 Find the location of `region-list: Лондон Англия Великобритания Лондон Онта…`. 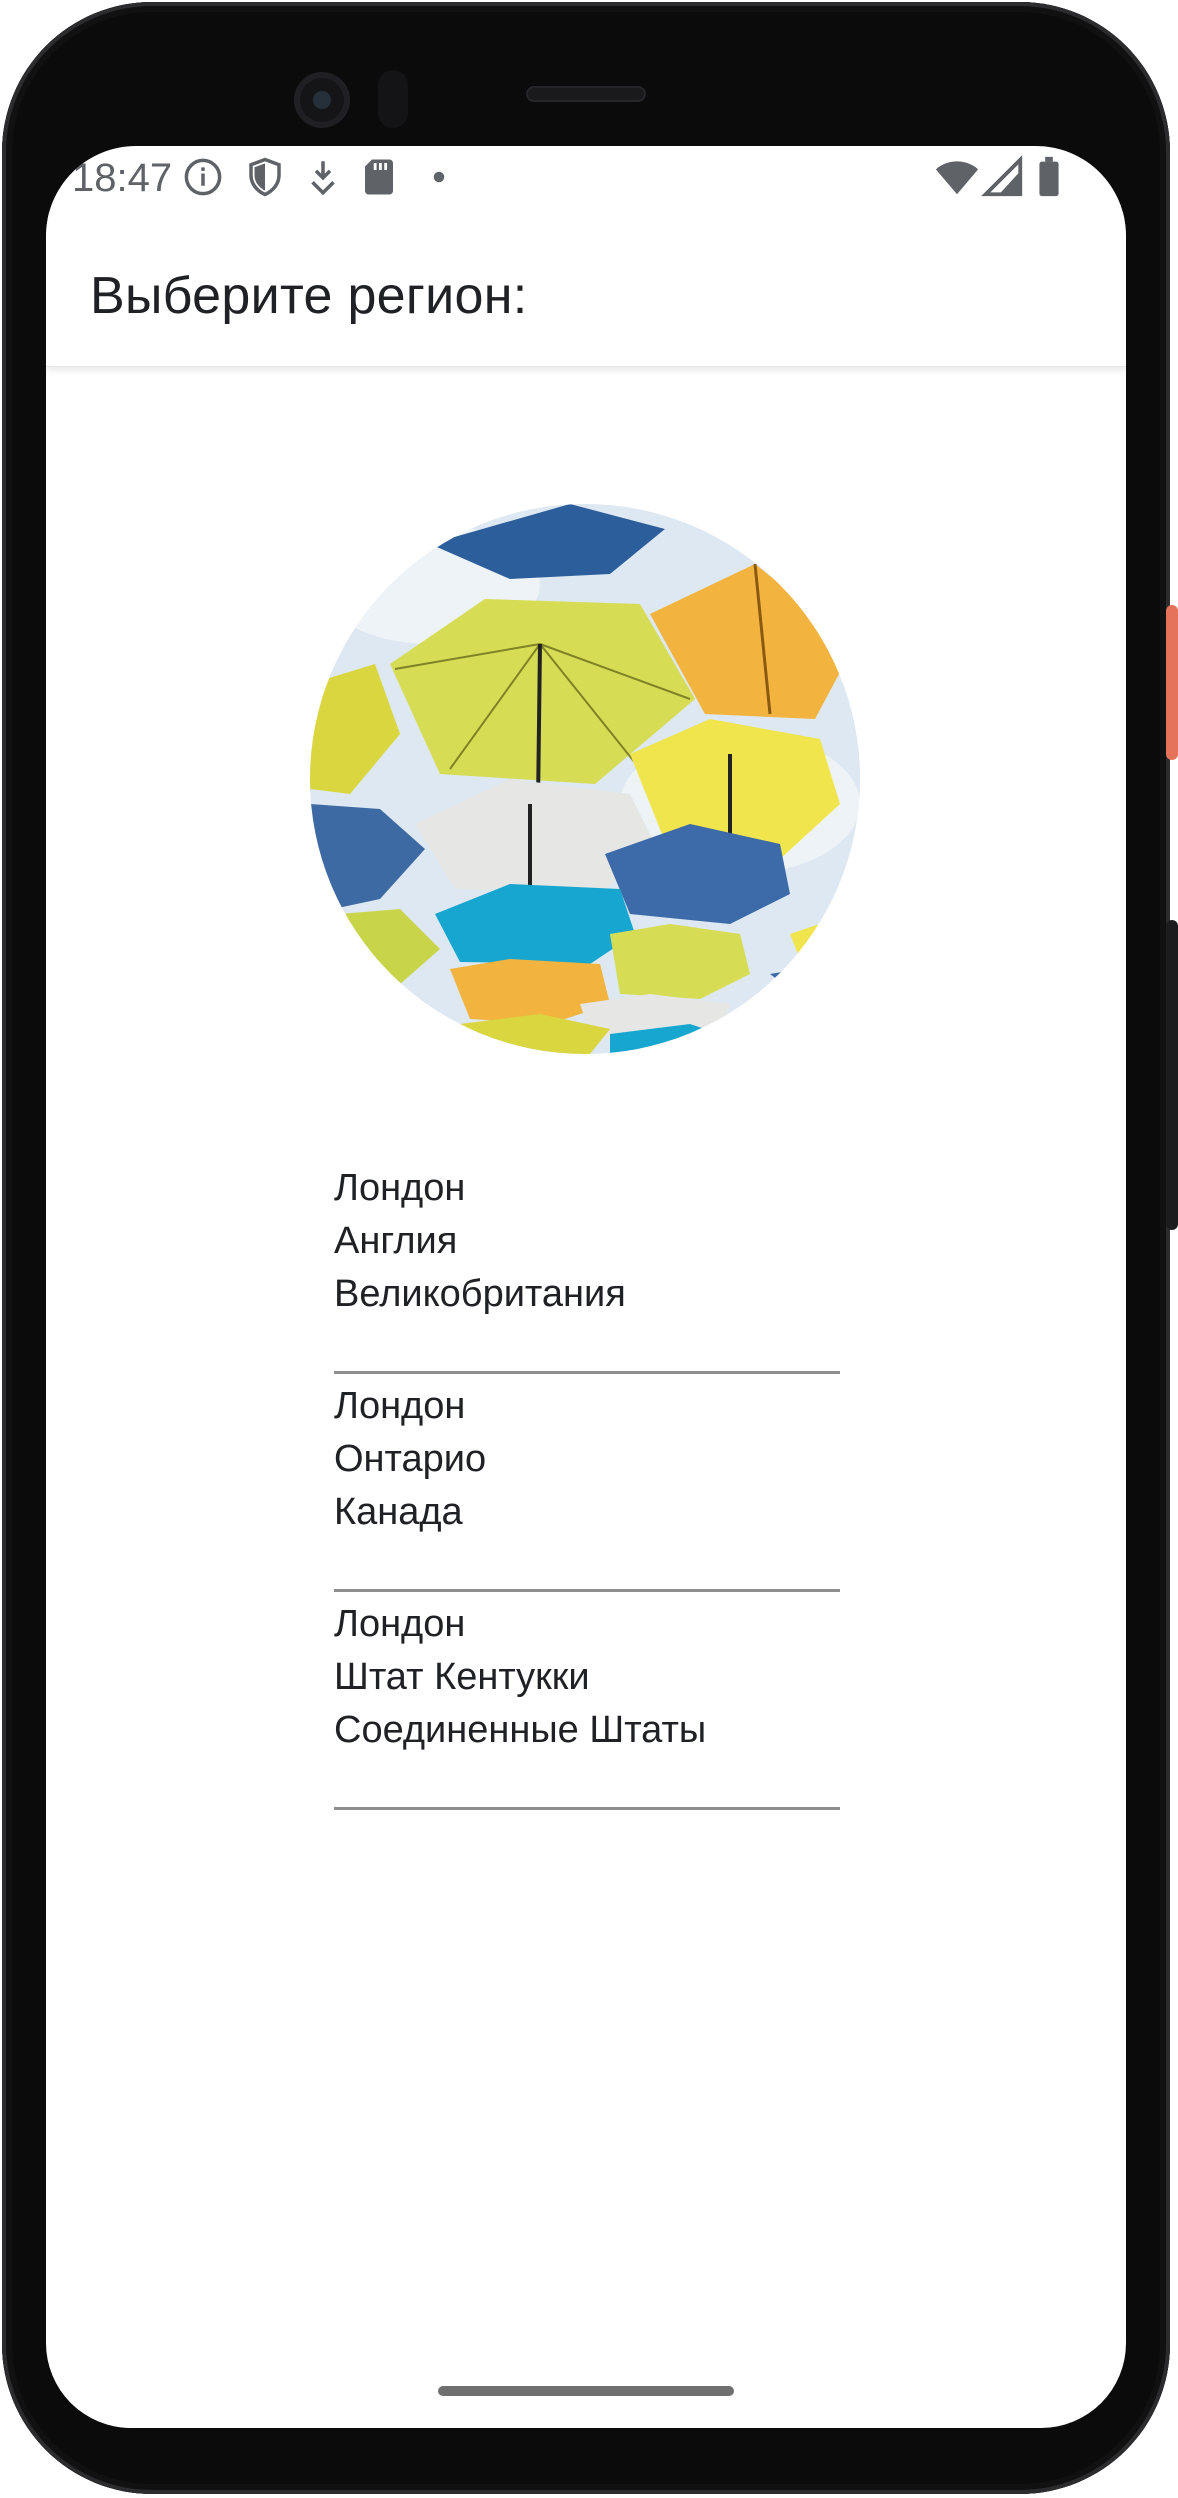

region-list: Лондон Англия Великобритания Лондон Онта… is located at coordinates (587, 1483).